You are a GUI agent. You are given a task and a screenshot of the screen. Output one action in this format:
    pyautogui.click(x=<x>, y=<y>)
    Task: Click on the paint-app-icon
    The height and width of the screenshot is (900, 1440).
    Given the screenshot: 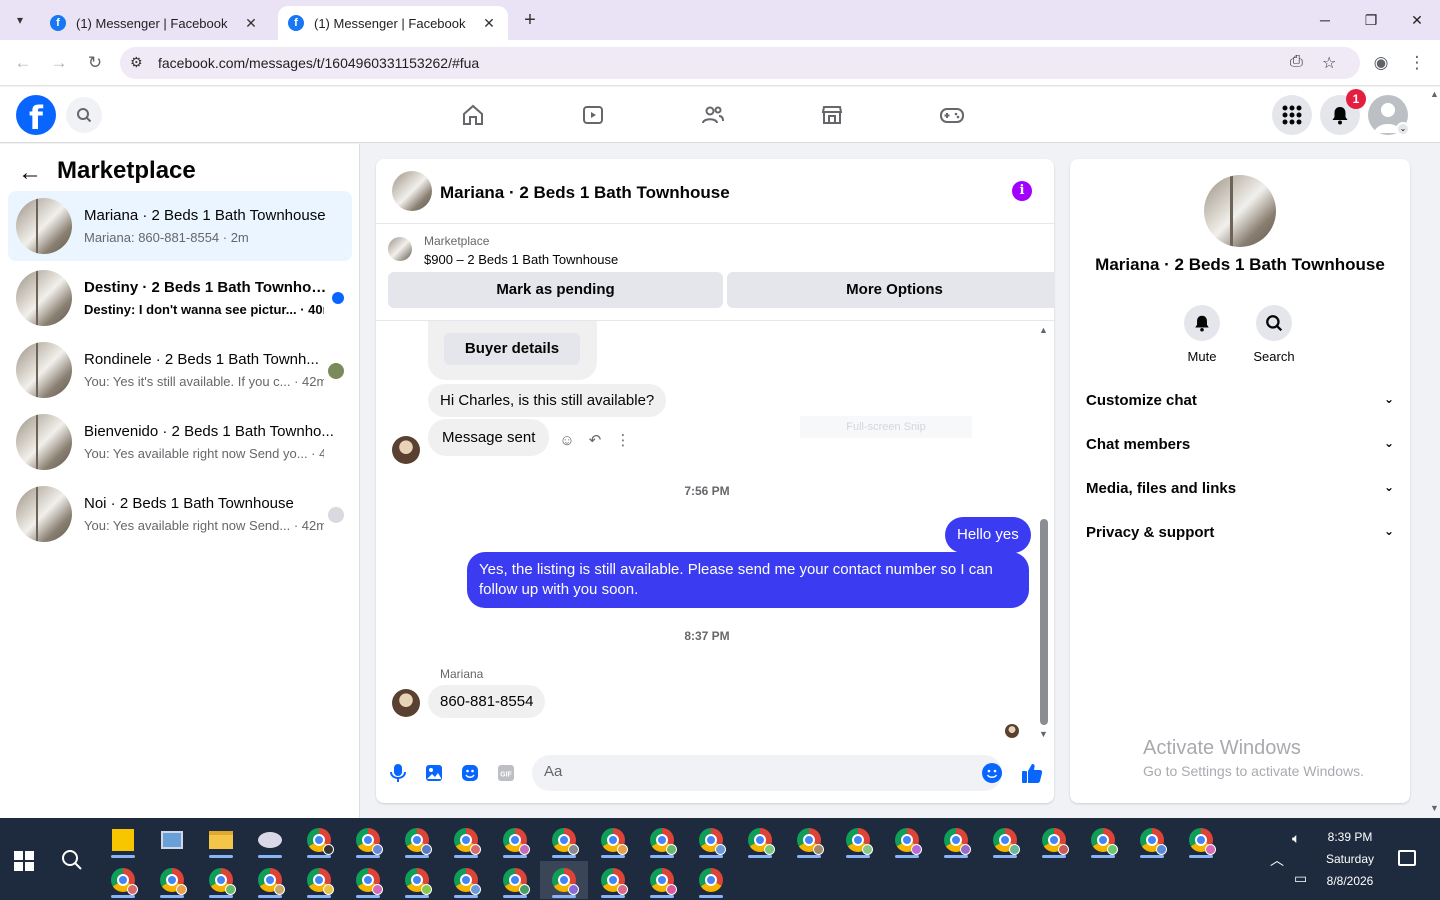 What is the action you would take?
    pyautogui.click(x=270, y=840)
    